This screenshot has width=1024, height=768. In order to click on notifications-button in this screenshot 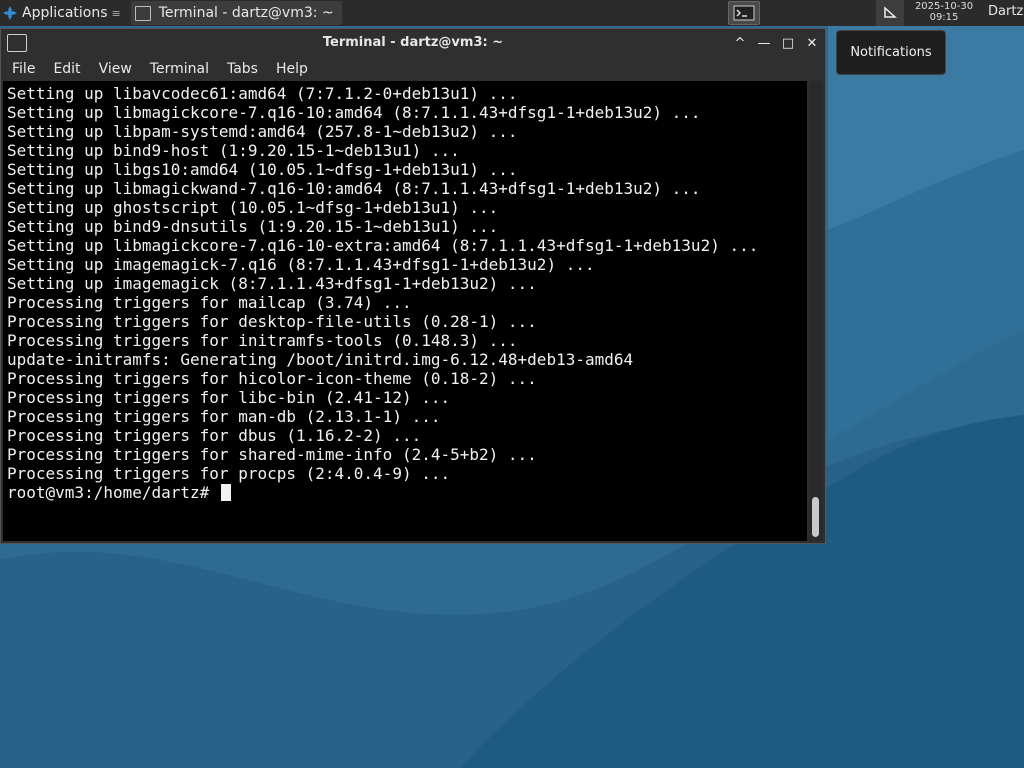, I will do `click(890, 13)`.